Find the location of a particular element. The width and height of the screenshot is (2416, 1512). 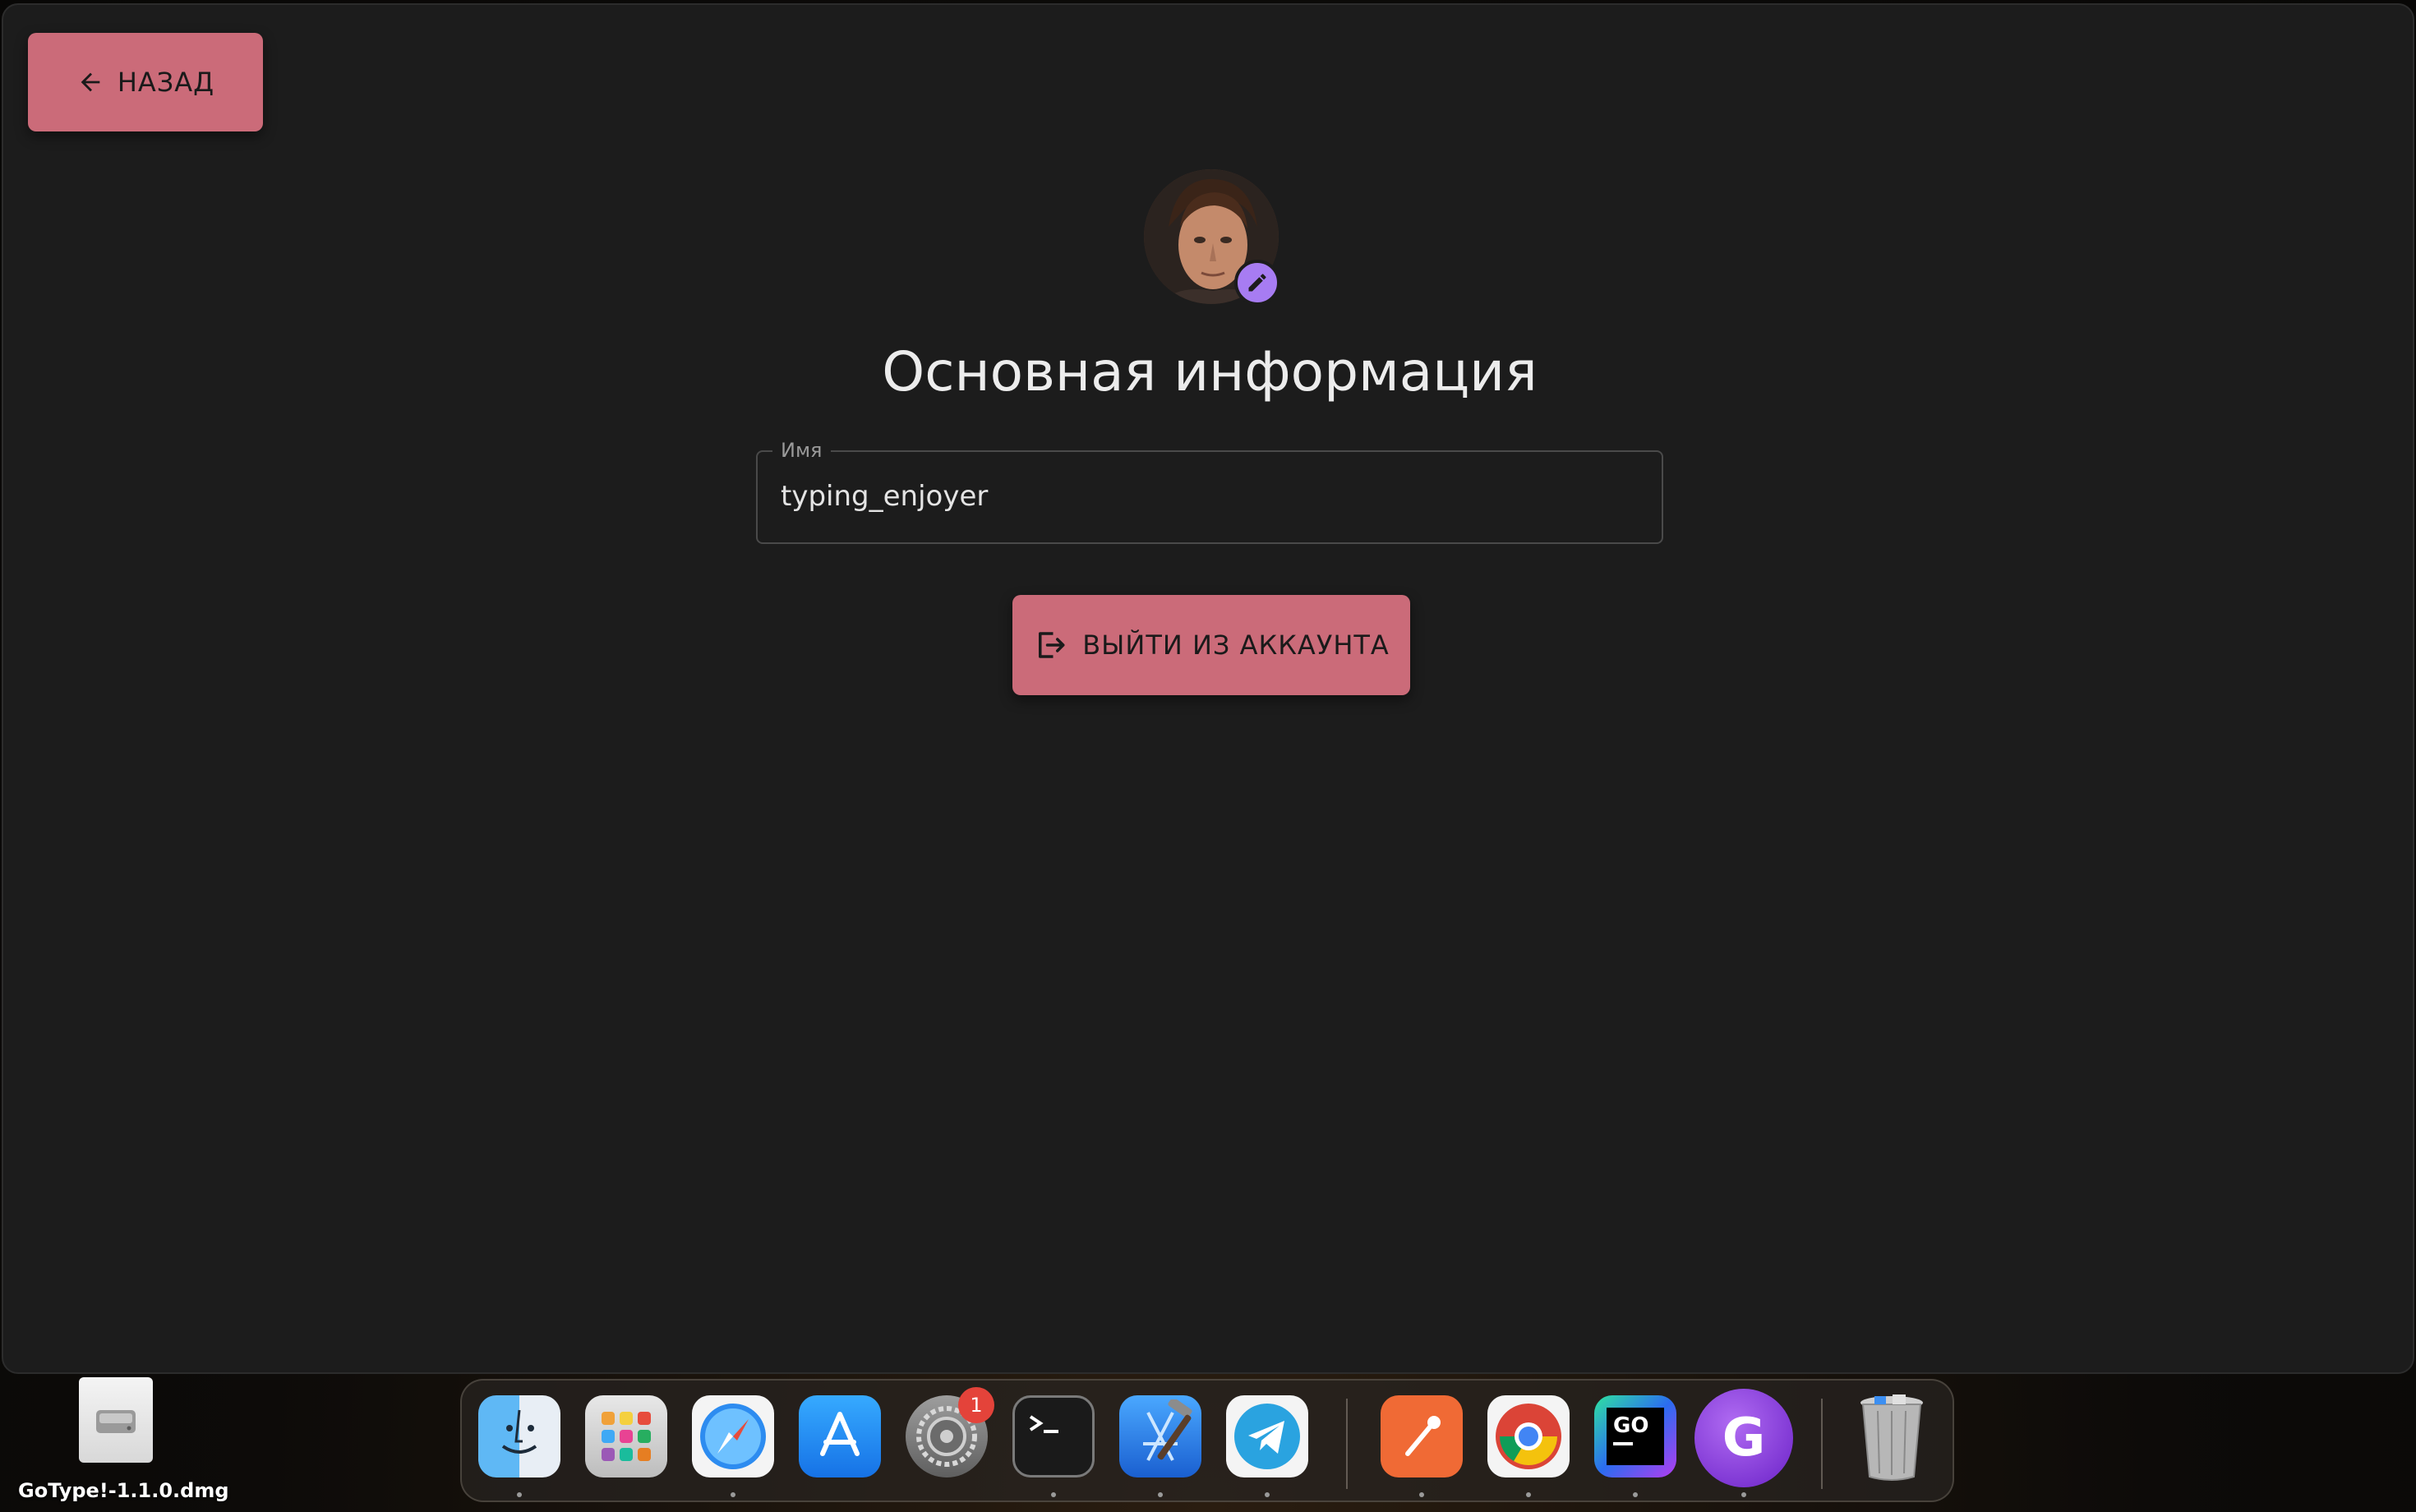

chrome-icon is located at coordinates (1528, 1436).